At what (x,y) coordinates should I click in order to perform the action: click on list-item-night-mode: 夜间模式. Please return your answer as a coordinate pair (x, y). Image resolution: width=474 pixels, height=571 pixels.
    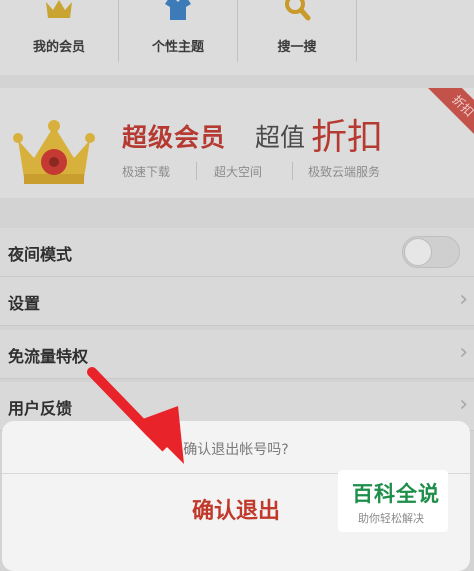
    Looking at the image, I should click on (237, 252).